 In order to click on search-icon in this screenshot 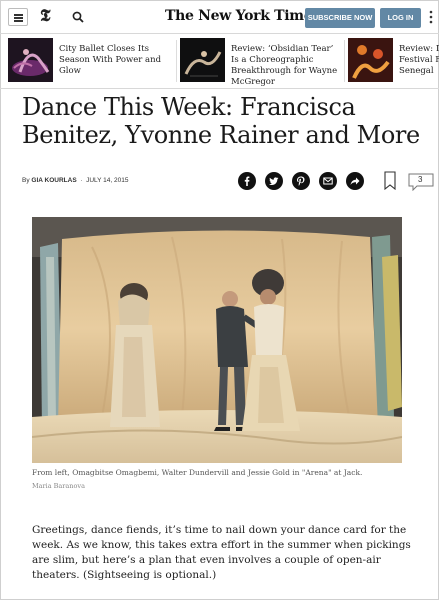, I will do `click(78, 17)`.